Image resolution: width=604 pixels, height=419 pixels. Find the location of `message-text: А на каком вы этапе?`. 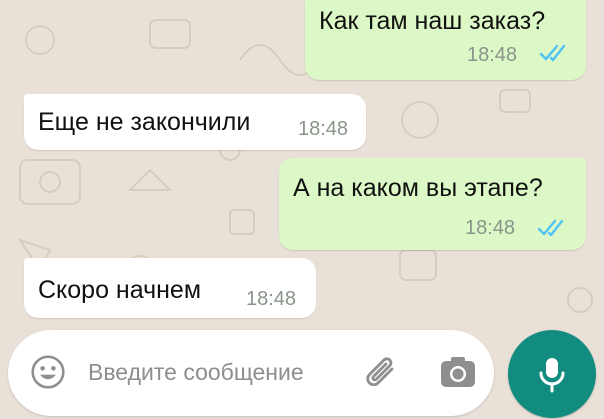

message-text: А на каком вы этапе? is located at coordinates (418, 188).